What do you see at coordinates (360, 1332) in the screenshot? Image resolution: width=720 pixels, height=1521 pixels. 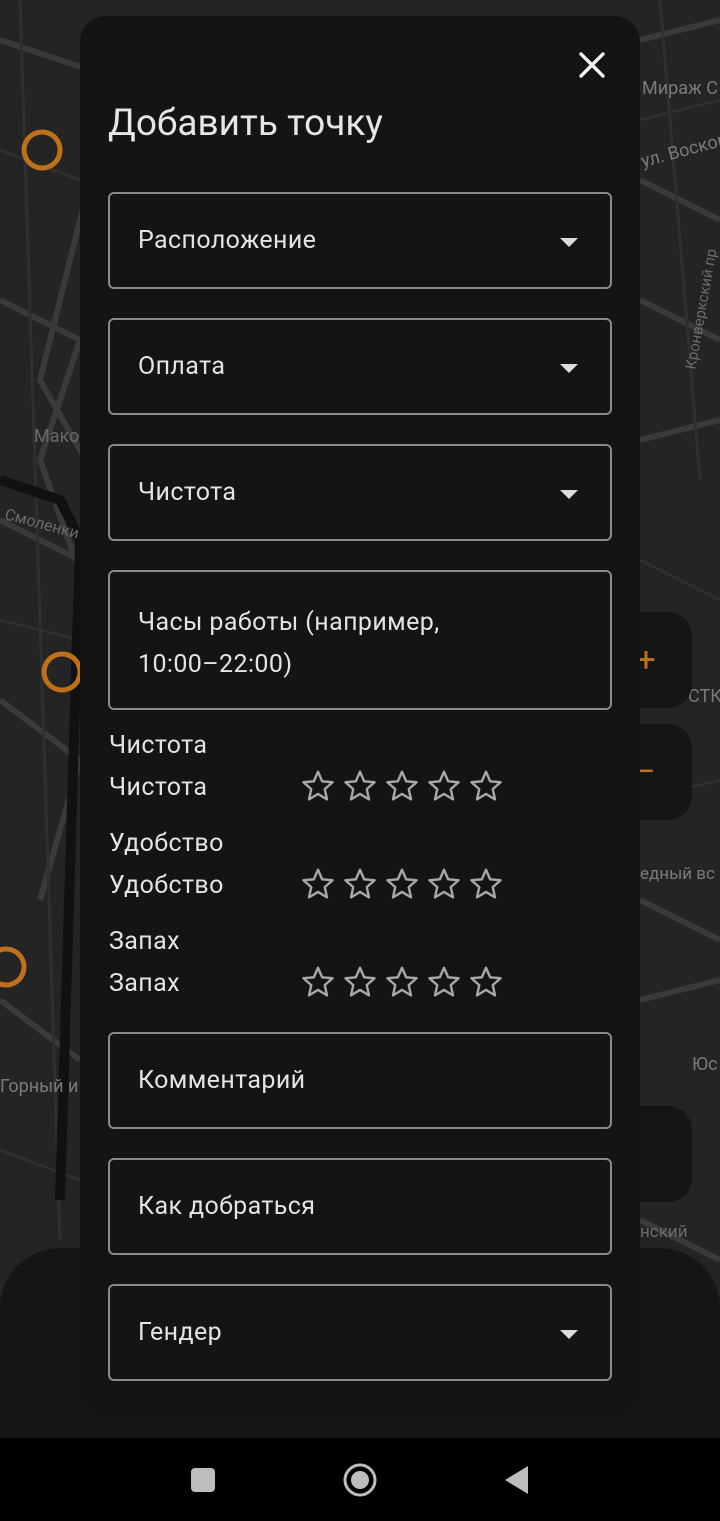 I see `gender-select: Гендер` at bounding box center [360, 1332].